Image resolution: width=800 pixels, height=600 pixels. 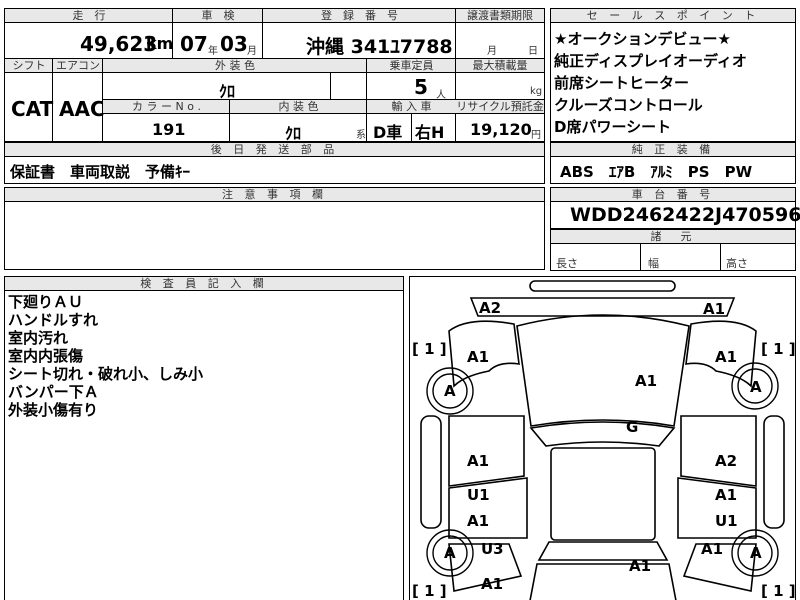 I want to click on shaken-month: 03, so click(x=234, y=44).